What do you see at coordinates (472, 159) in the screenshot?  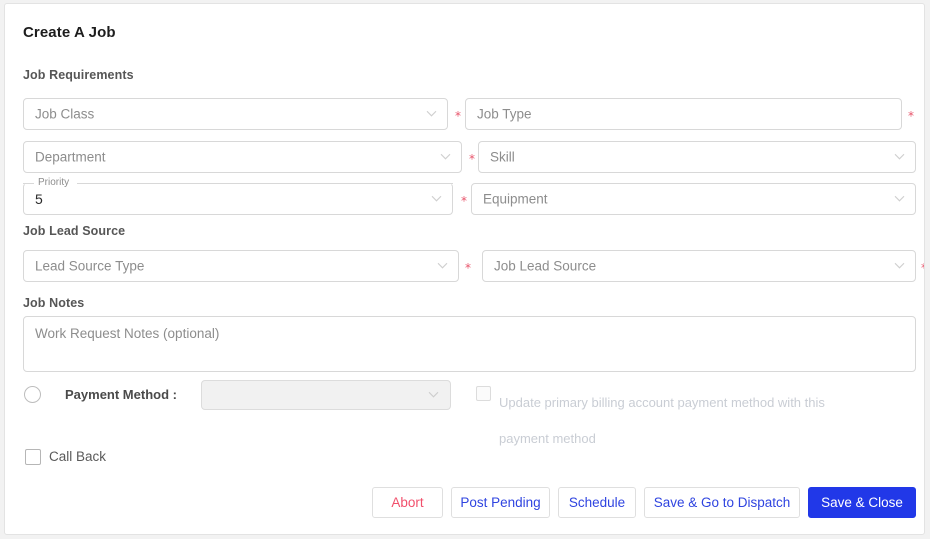 I see `required-indicator-department: *` at bounding box center [472, 159].